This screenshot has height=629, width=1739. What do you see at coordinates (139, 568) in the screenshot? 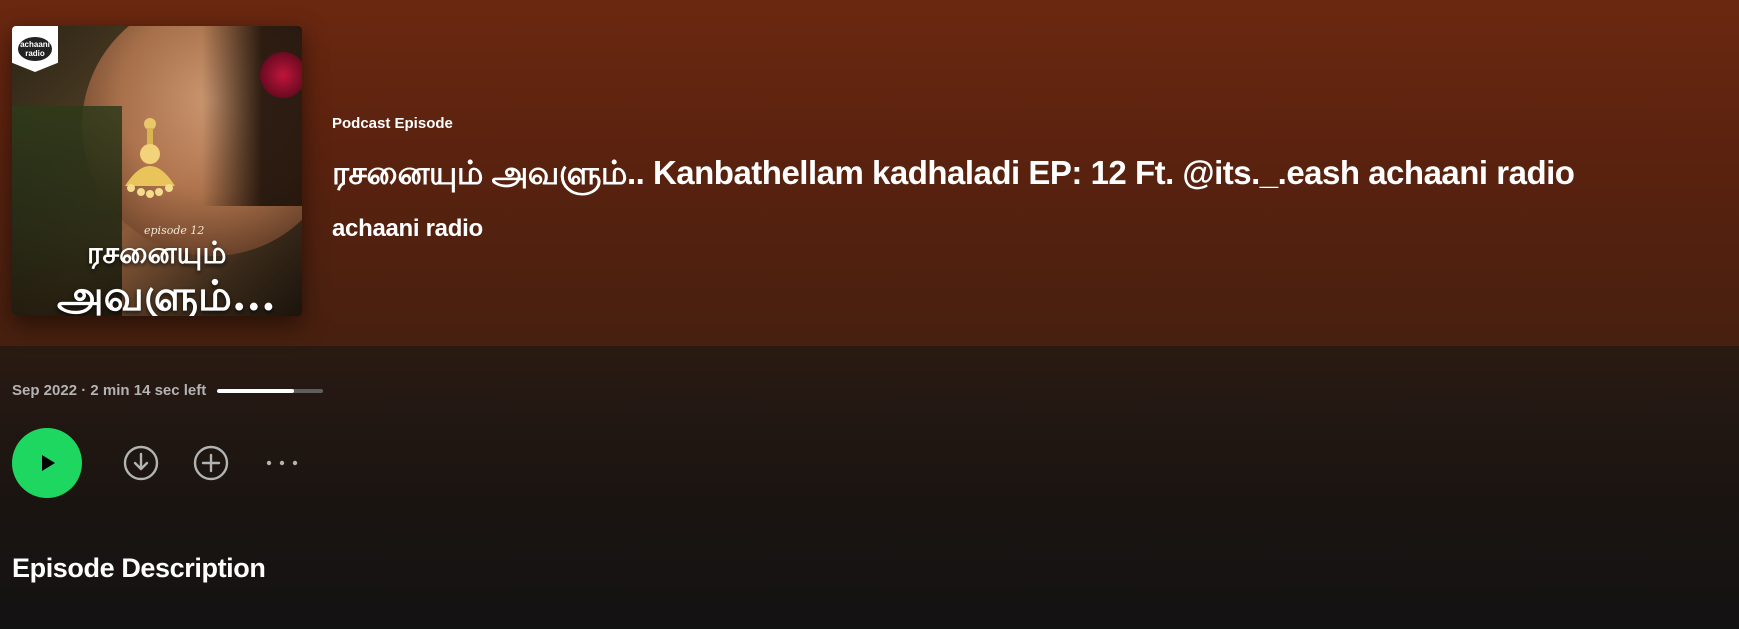
I see `episode-description-heading: Episode Description` at bounding box center [139, 568].